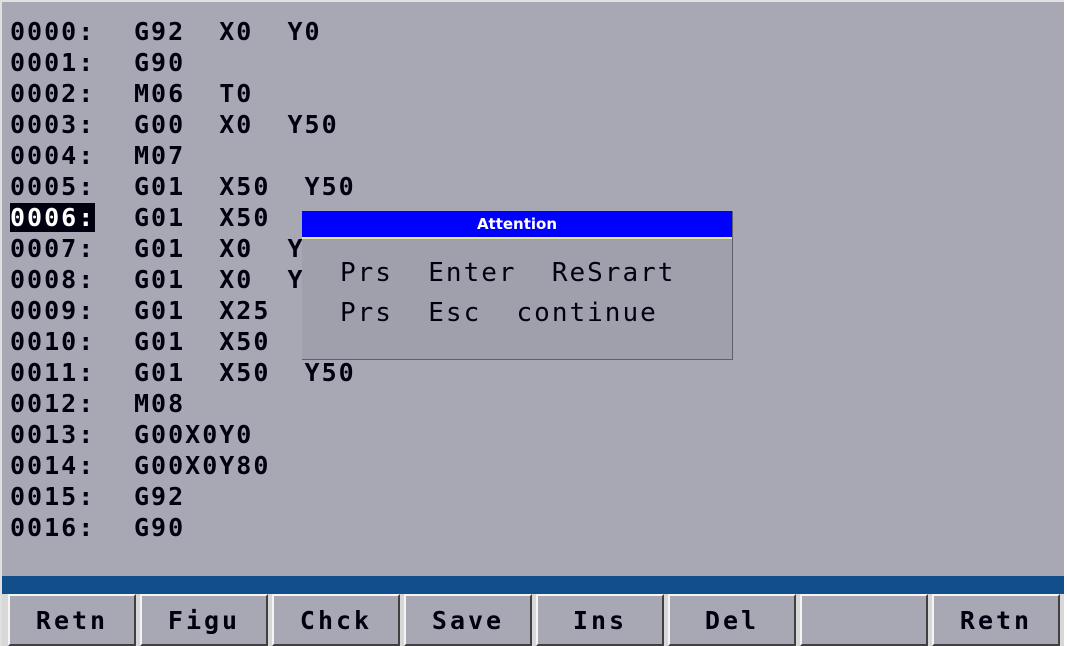 This screenshot has height=646, width=1067. I want to click on softkey-empty, so click(864, 620).